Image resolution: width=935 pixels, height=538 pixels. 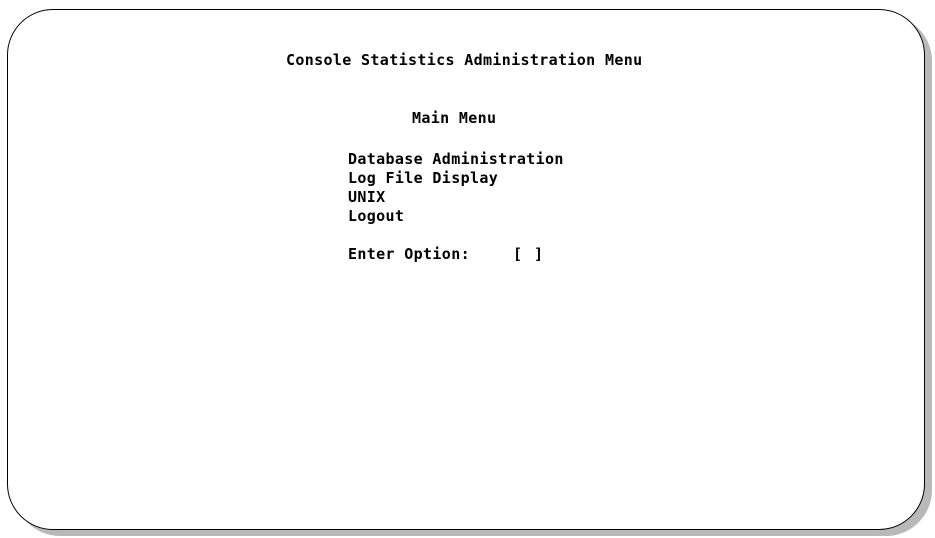 I want to click on page-title: Console Statistics Administration Menu, so click(x=464, y=60).